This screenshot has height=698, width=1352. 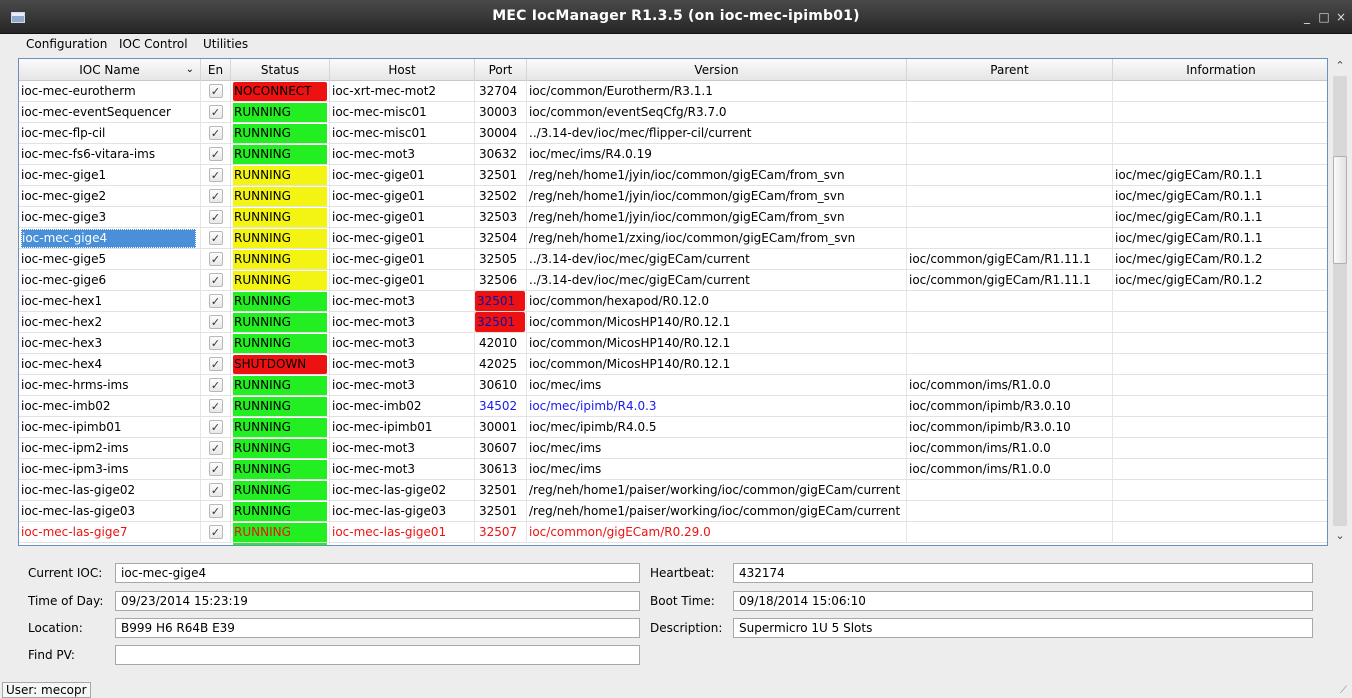 What do you see at coordinates (110, 511) in the screenshot?
I see `ioc-name-cell: ioc-mec-las-gige03` at bounding box center [110, 511].